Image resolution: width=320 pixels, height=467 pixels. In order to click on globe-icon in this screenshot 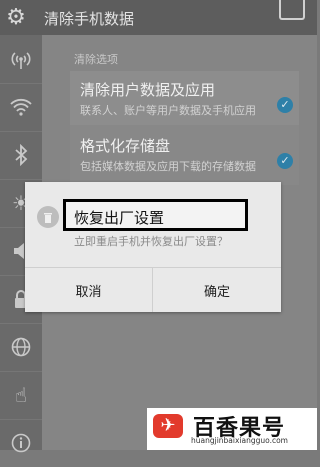, I will do `click(21, 347)`.